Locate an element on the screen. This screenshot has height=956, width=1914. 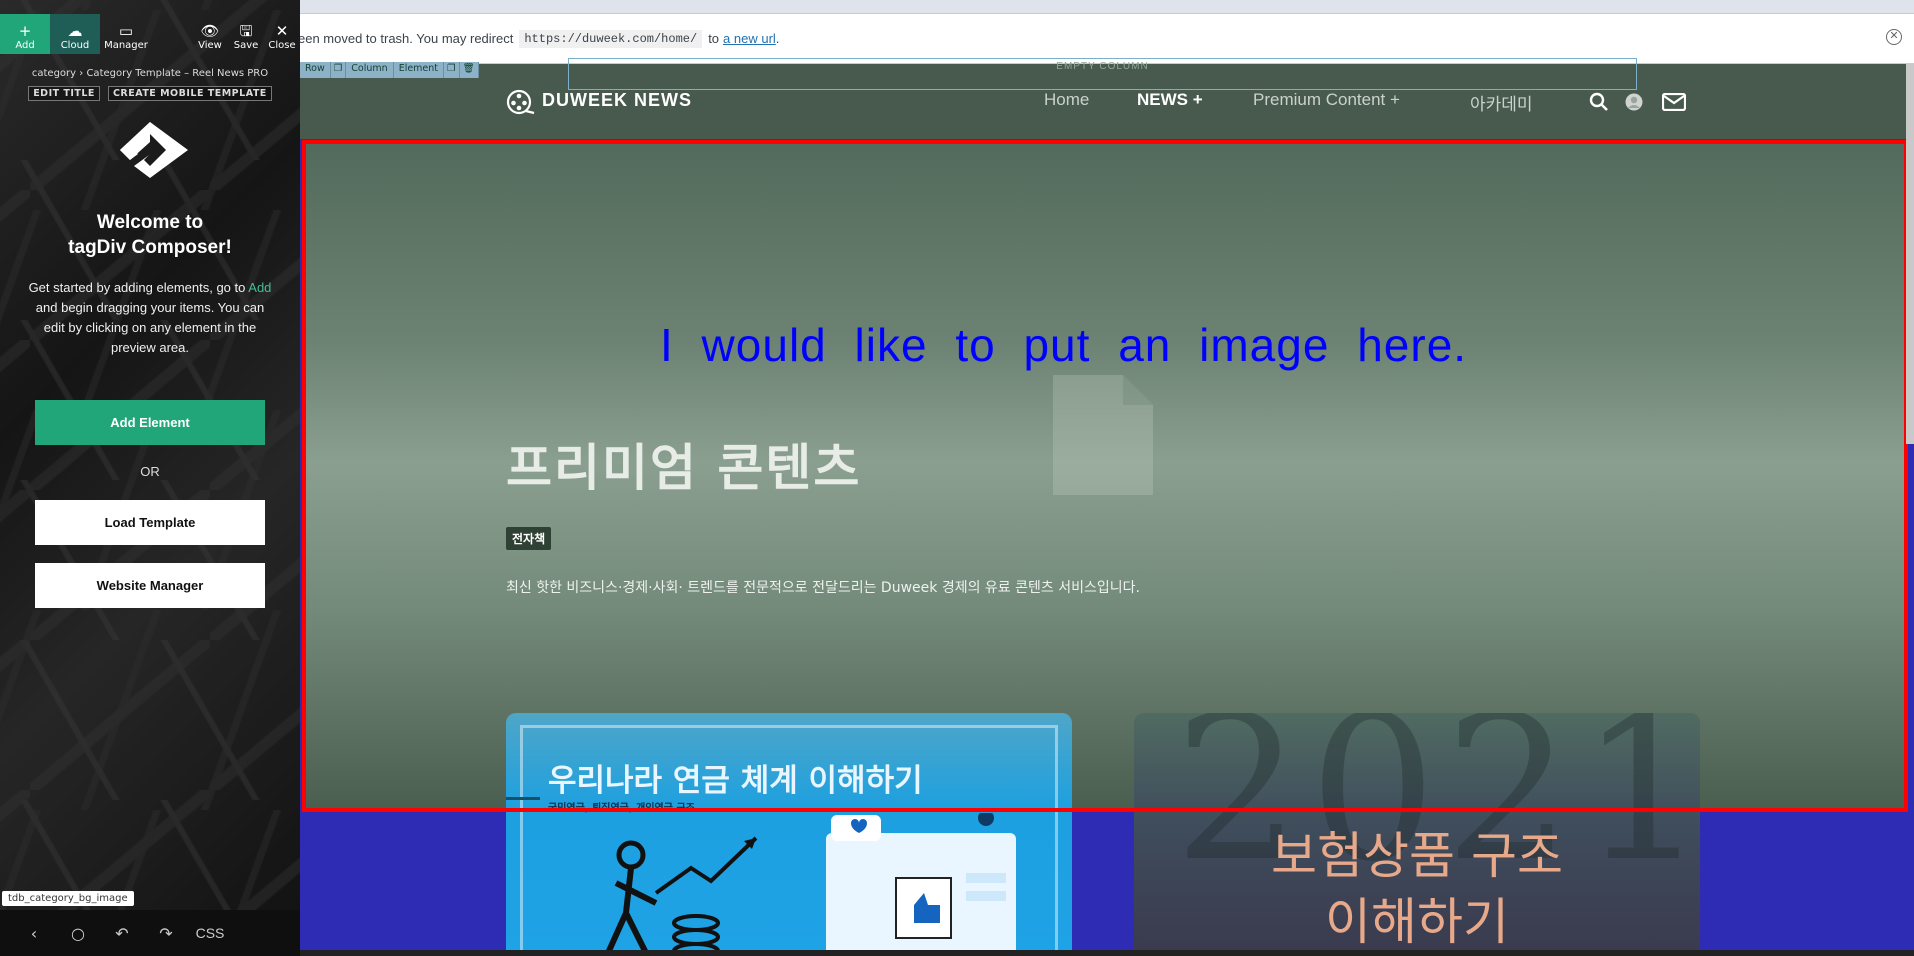
vertical-scrollbar is located at coordinates (1910, 254).